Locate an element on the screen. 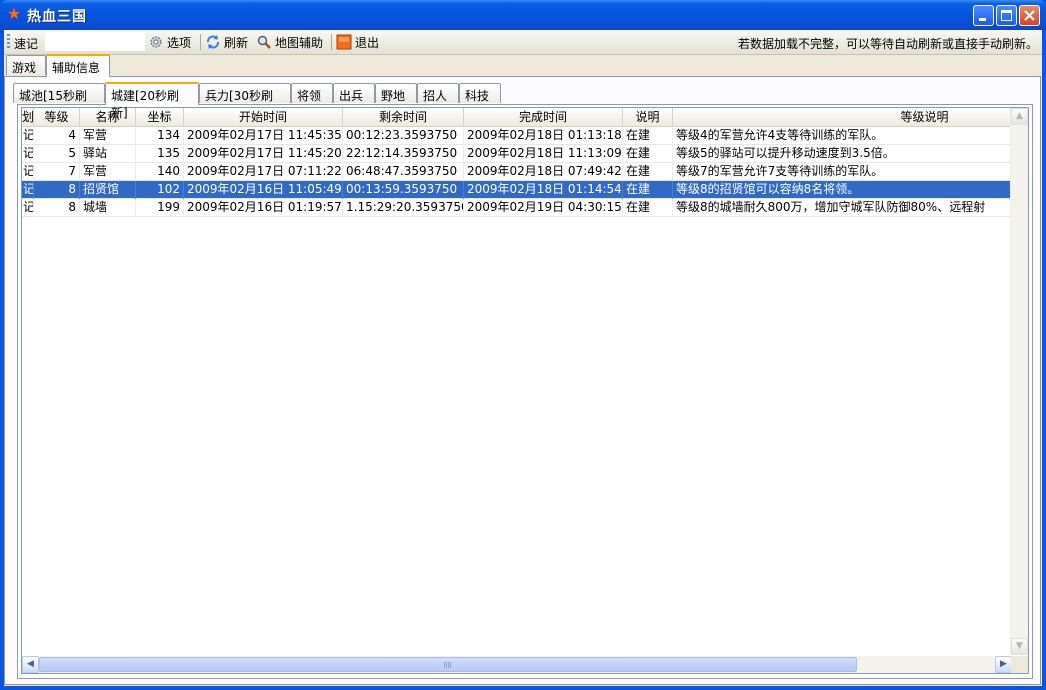  column-header-finish-time: 完成时间 is located at coordinates (543, 117).